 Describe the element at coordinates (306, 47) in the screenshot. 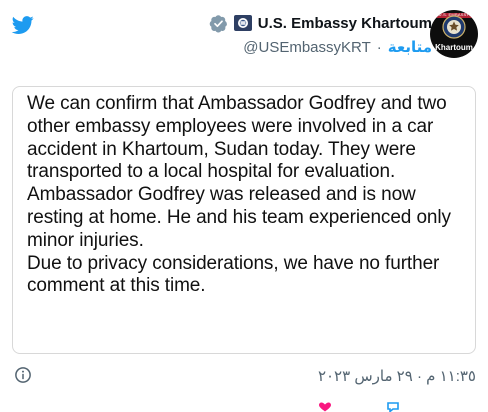

I see `author-handle: @USEmbassyKRT` at that location.